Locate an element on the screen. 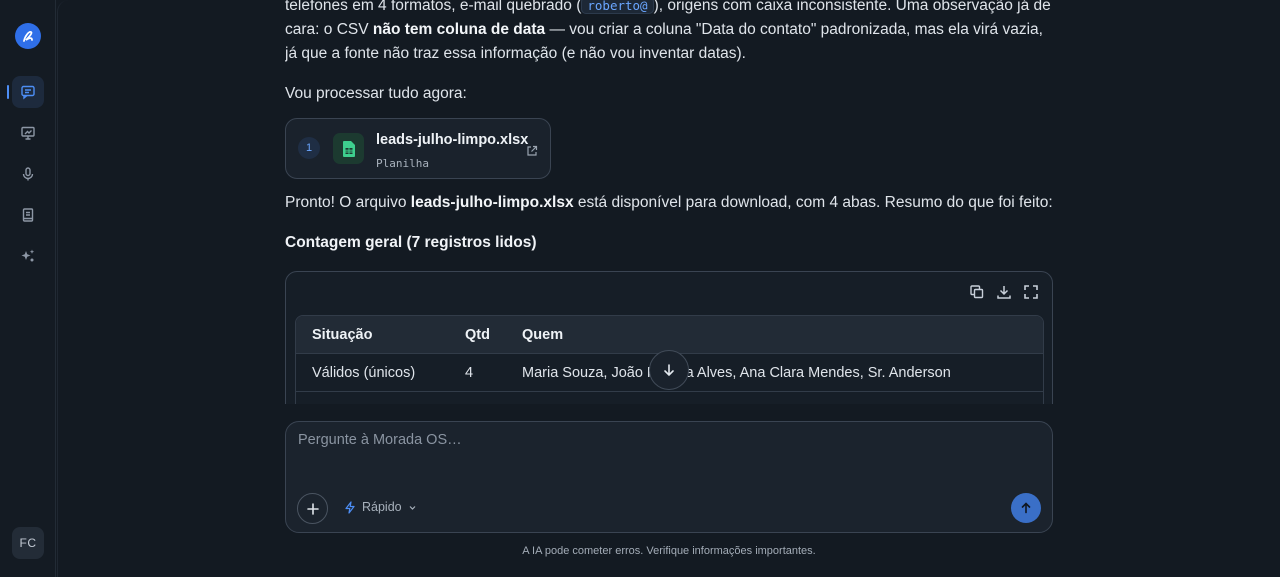  fullscreen-icon is located at coordinates (1032, 293).